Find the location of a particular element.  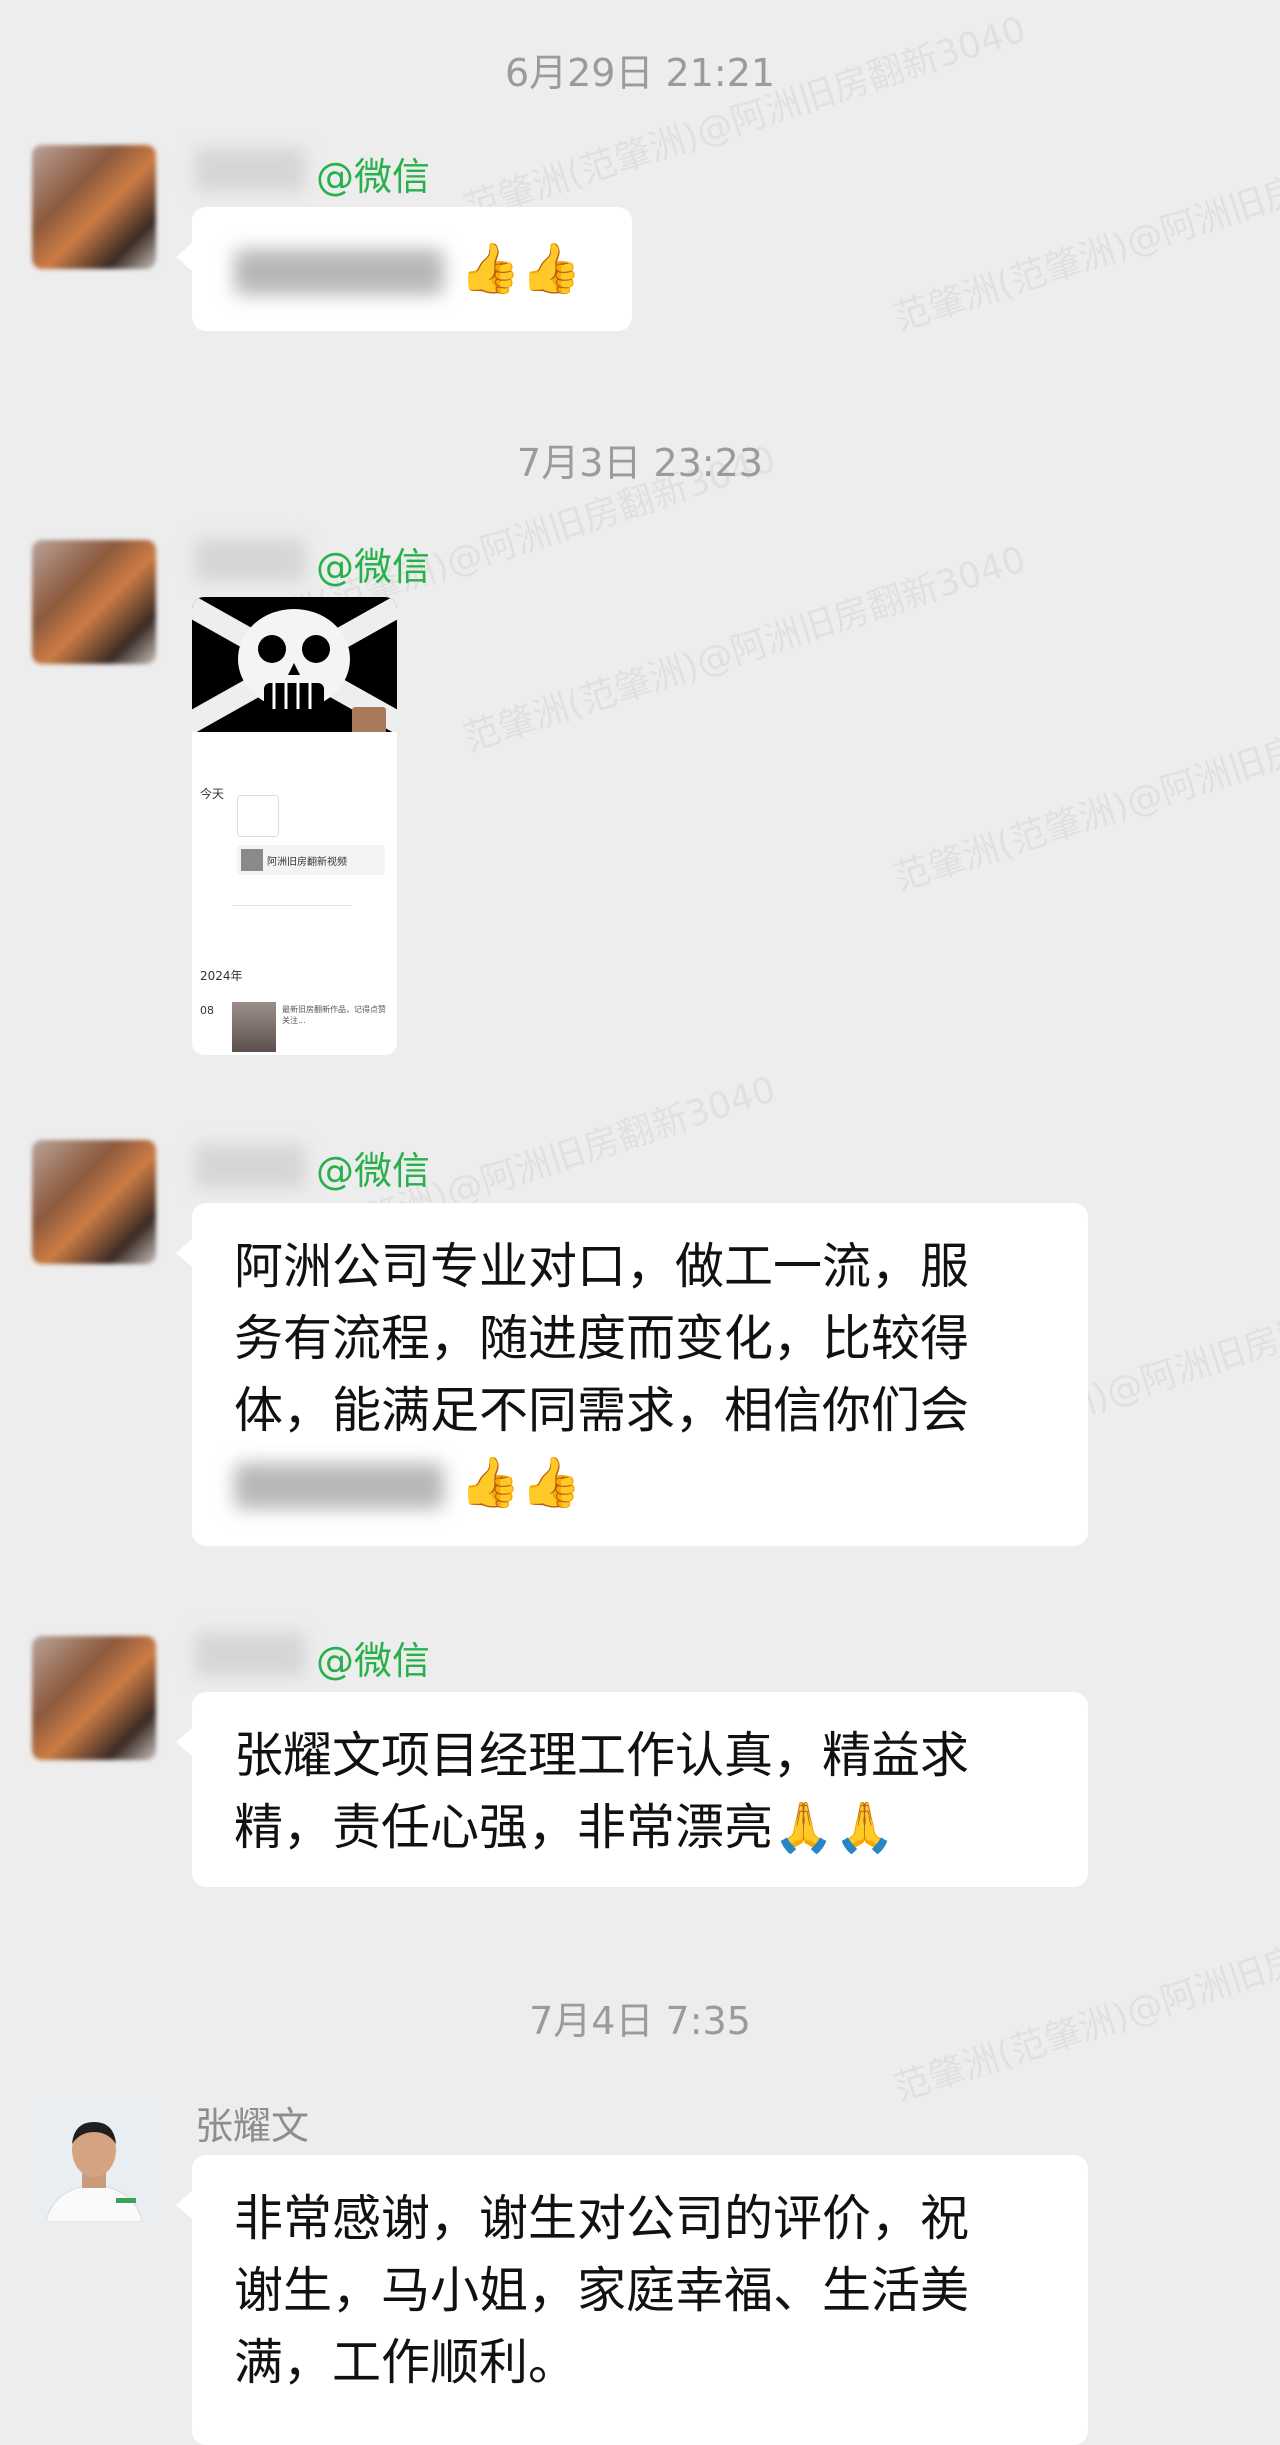

message-line: 务有流程，随进度而变化，比较得 is located at coordinates (602, 1338).